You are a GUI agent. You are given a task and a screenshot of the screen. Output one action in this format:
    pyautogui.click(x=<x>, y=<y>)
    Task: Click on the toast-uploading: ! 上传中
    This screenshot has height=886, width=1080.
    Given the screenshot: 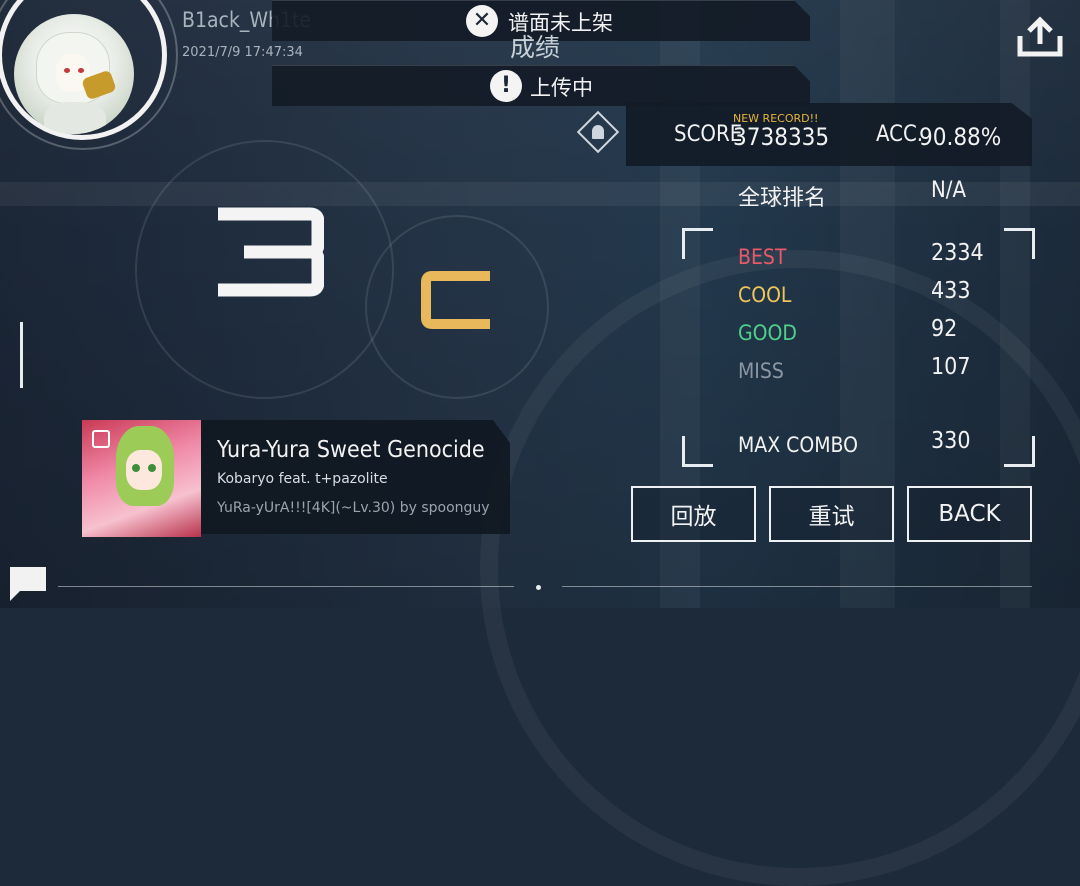 What is the action you would take?
    pyautogui.click(x=541, y=85)
    